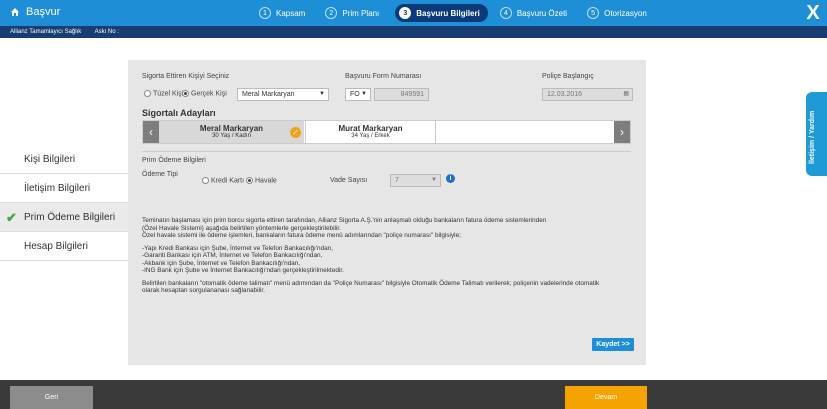 This screenshot has width=827, height=409. I want to click on calendar-icon: ▦, so click(626, 94).